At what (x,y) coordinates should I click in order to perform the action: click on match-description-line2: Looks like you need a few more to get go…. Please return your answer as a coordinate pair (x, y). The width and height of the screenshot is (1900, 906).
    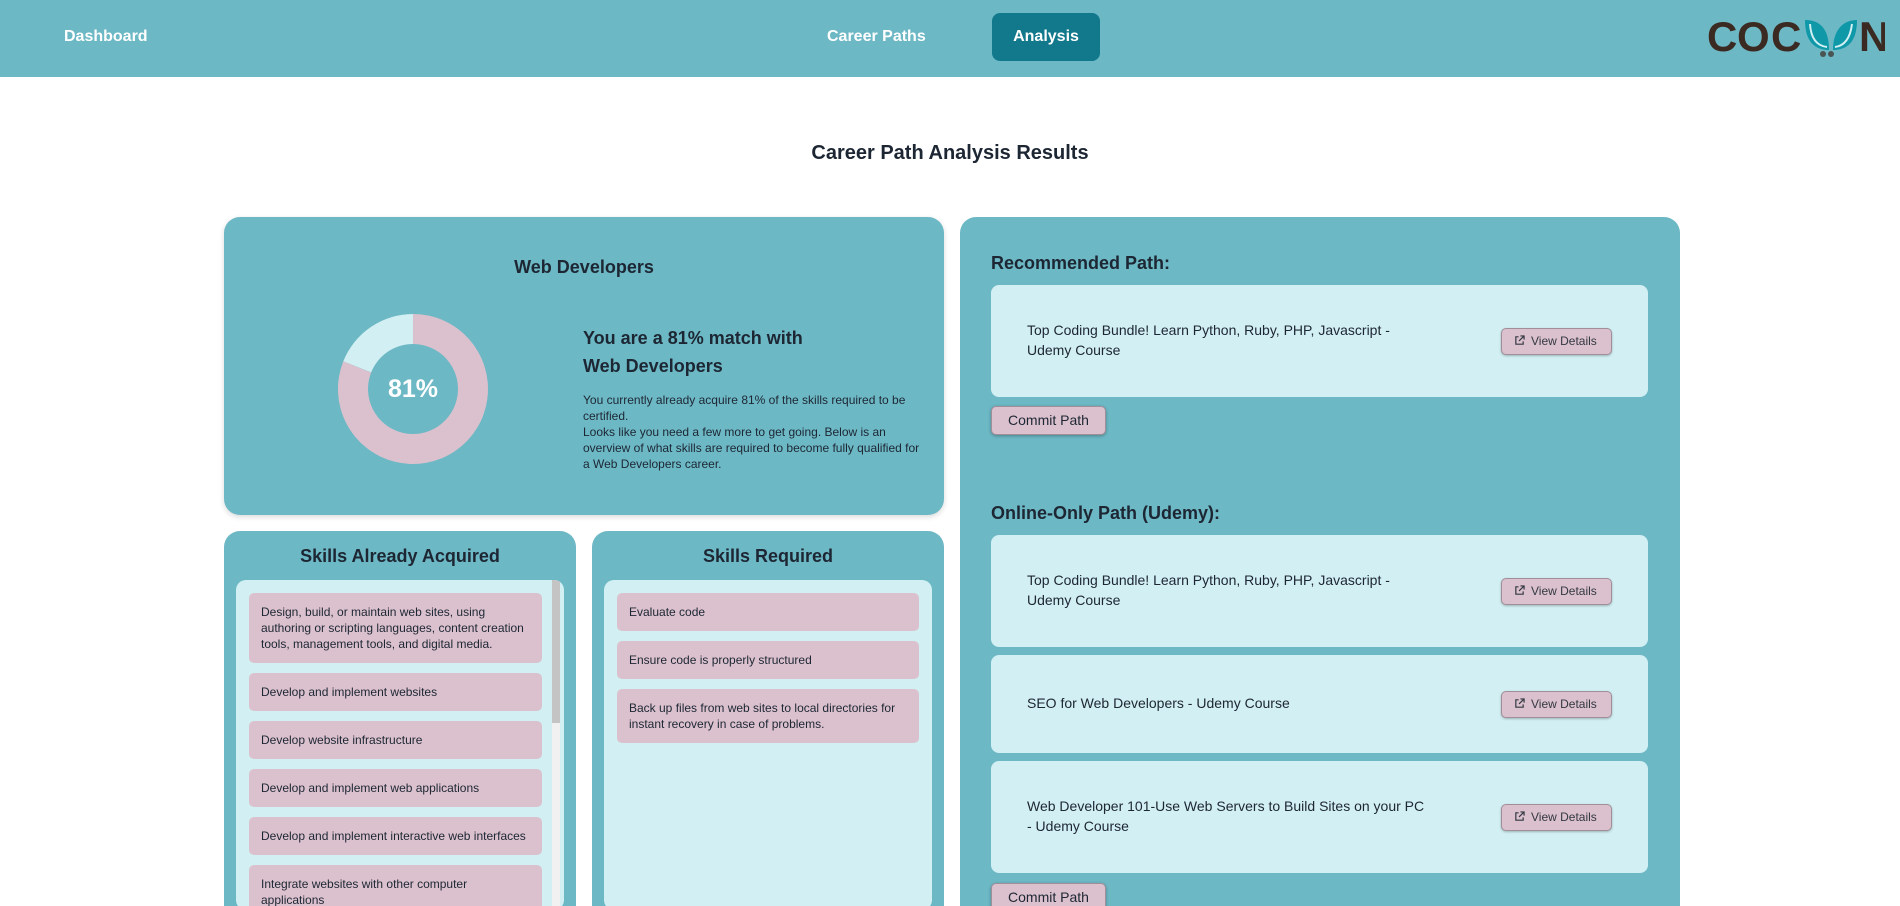
    Looking at the image, I should click on (751, 448).